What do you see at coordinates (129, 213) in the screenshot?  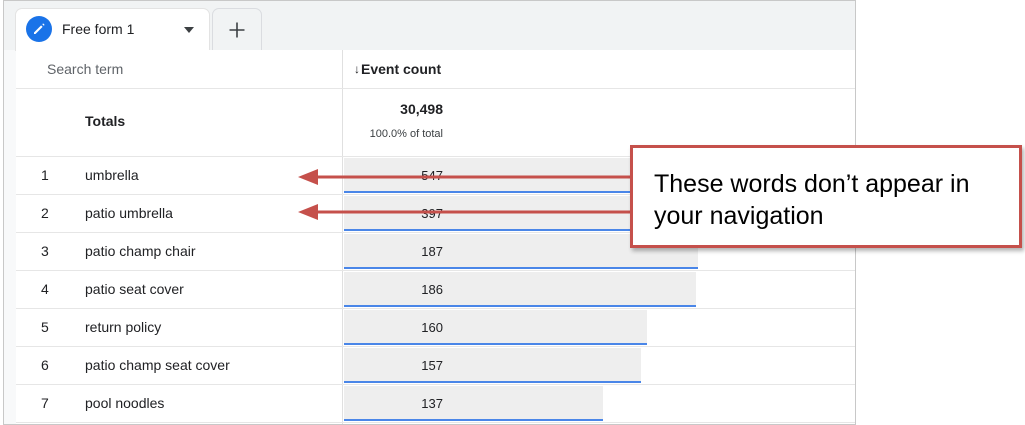 I see `search-term-cell: patio umbrella` at bounding box center [129, 213].